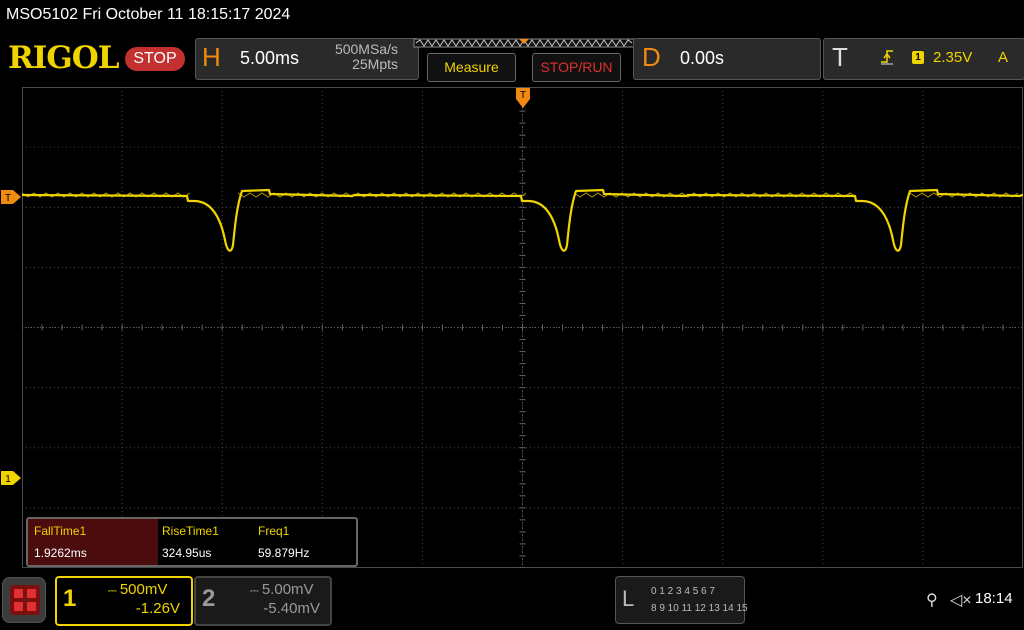  Describe the element at coordinates (70, 598) in the screenshot. I see `ch1-number: 1` at that location.